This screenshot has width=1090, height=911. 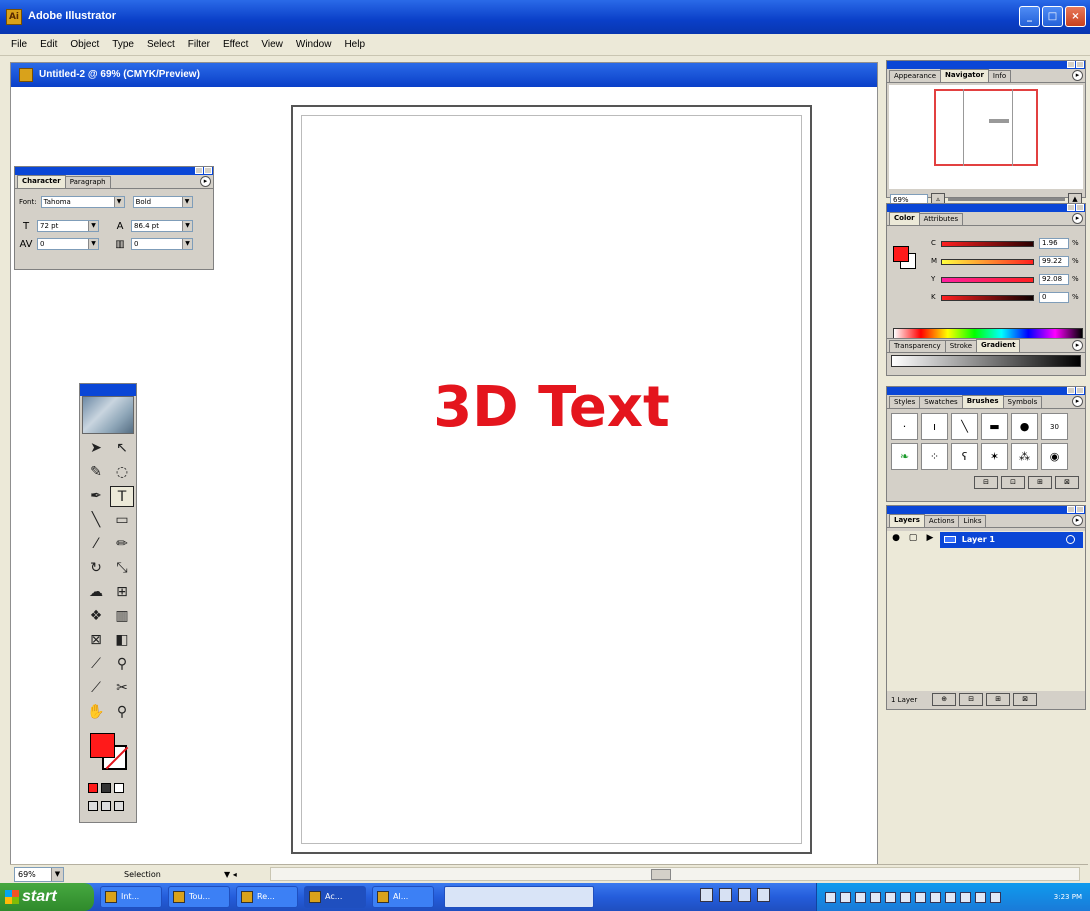 What do you see at coordinates (1022, 402) in the screenshot?
I see `tab-symbols: Symbols` at bounding box center [1022, 402].